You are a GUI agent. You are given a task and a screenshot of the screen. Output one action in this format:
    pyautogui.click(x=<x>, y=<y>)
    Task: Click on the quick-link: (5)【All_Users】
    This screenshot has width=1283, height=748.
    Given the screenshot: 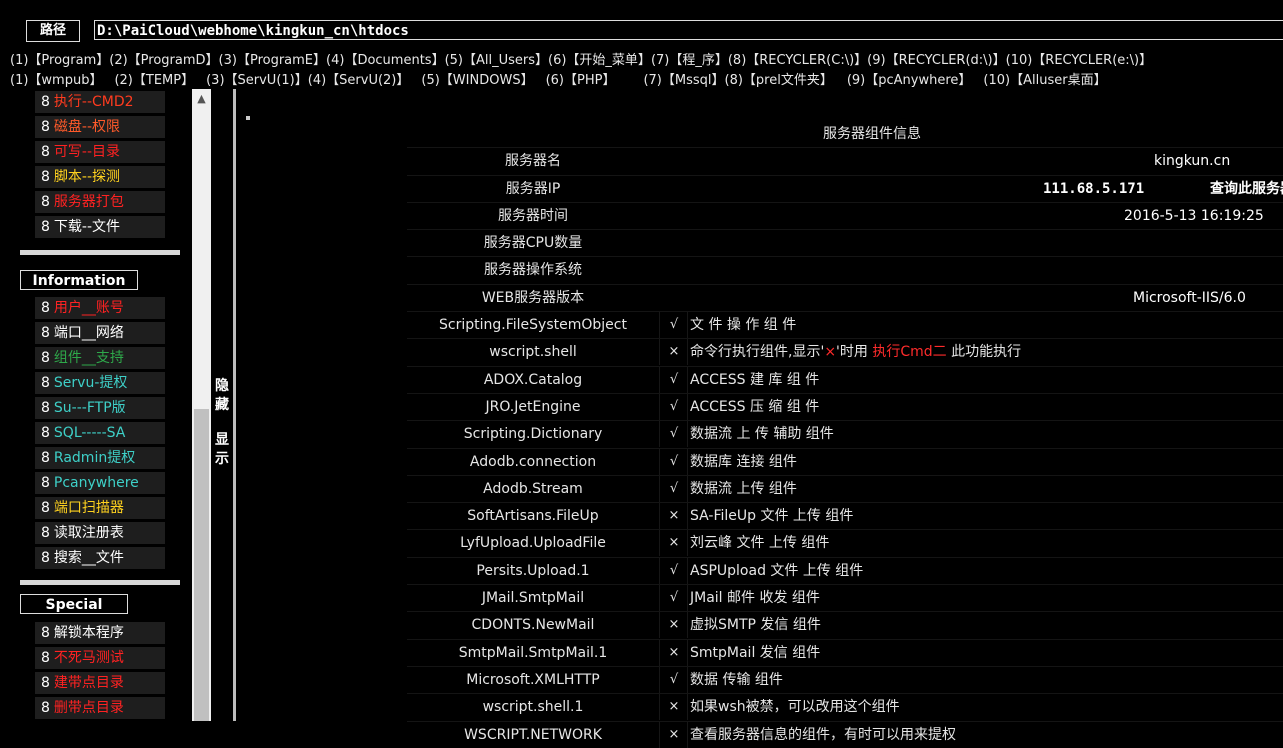 What is the action you would take?
    pyautogui.click(x=496, y=60)
    